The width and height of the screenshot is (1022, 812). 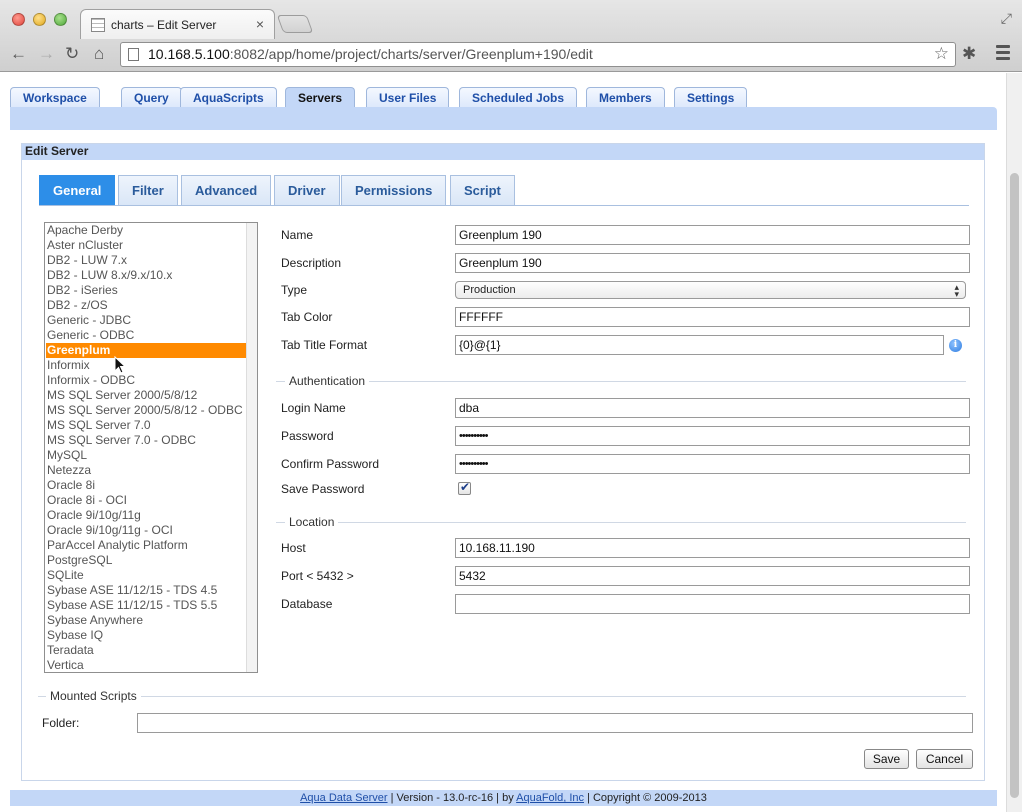 What do you see at coordinates (712, 604) in the screenshot?
I see `database-input` at bounding box center [712, 604].